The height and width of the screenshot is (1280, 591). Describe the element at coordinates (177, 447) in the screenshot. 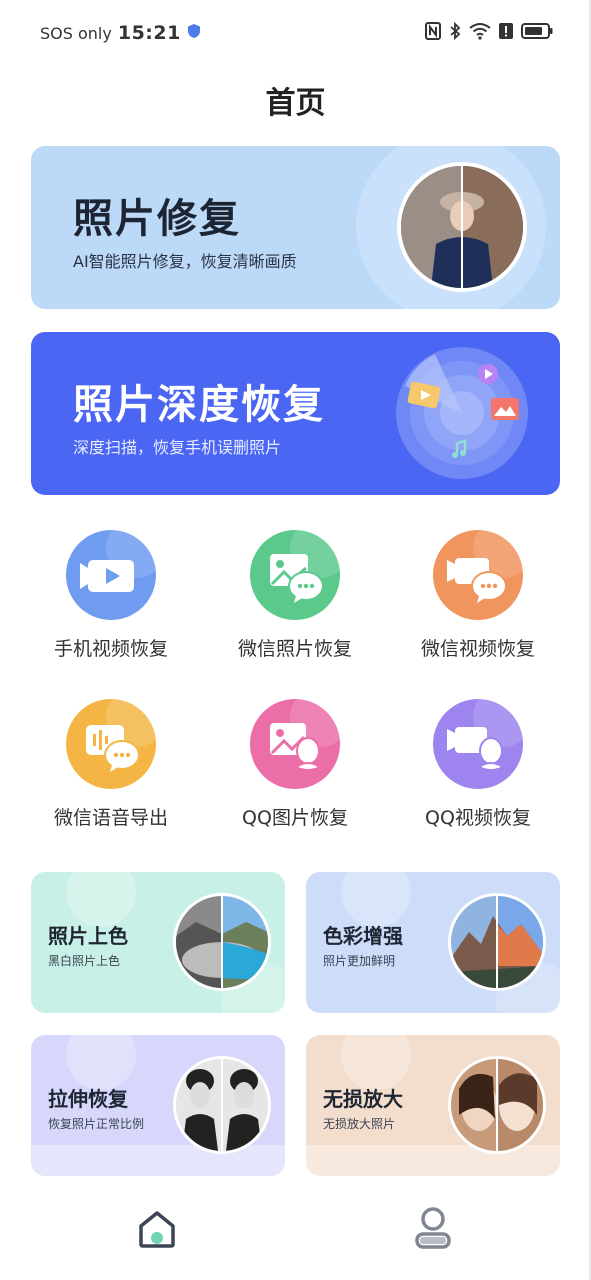

I see `banner-subtitle: 深度扫描，恢复手机误删照片` at that location.